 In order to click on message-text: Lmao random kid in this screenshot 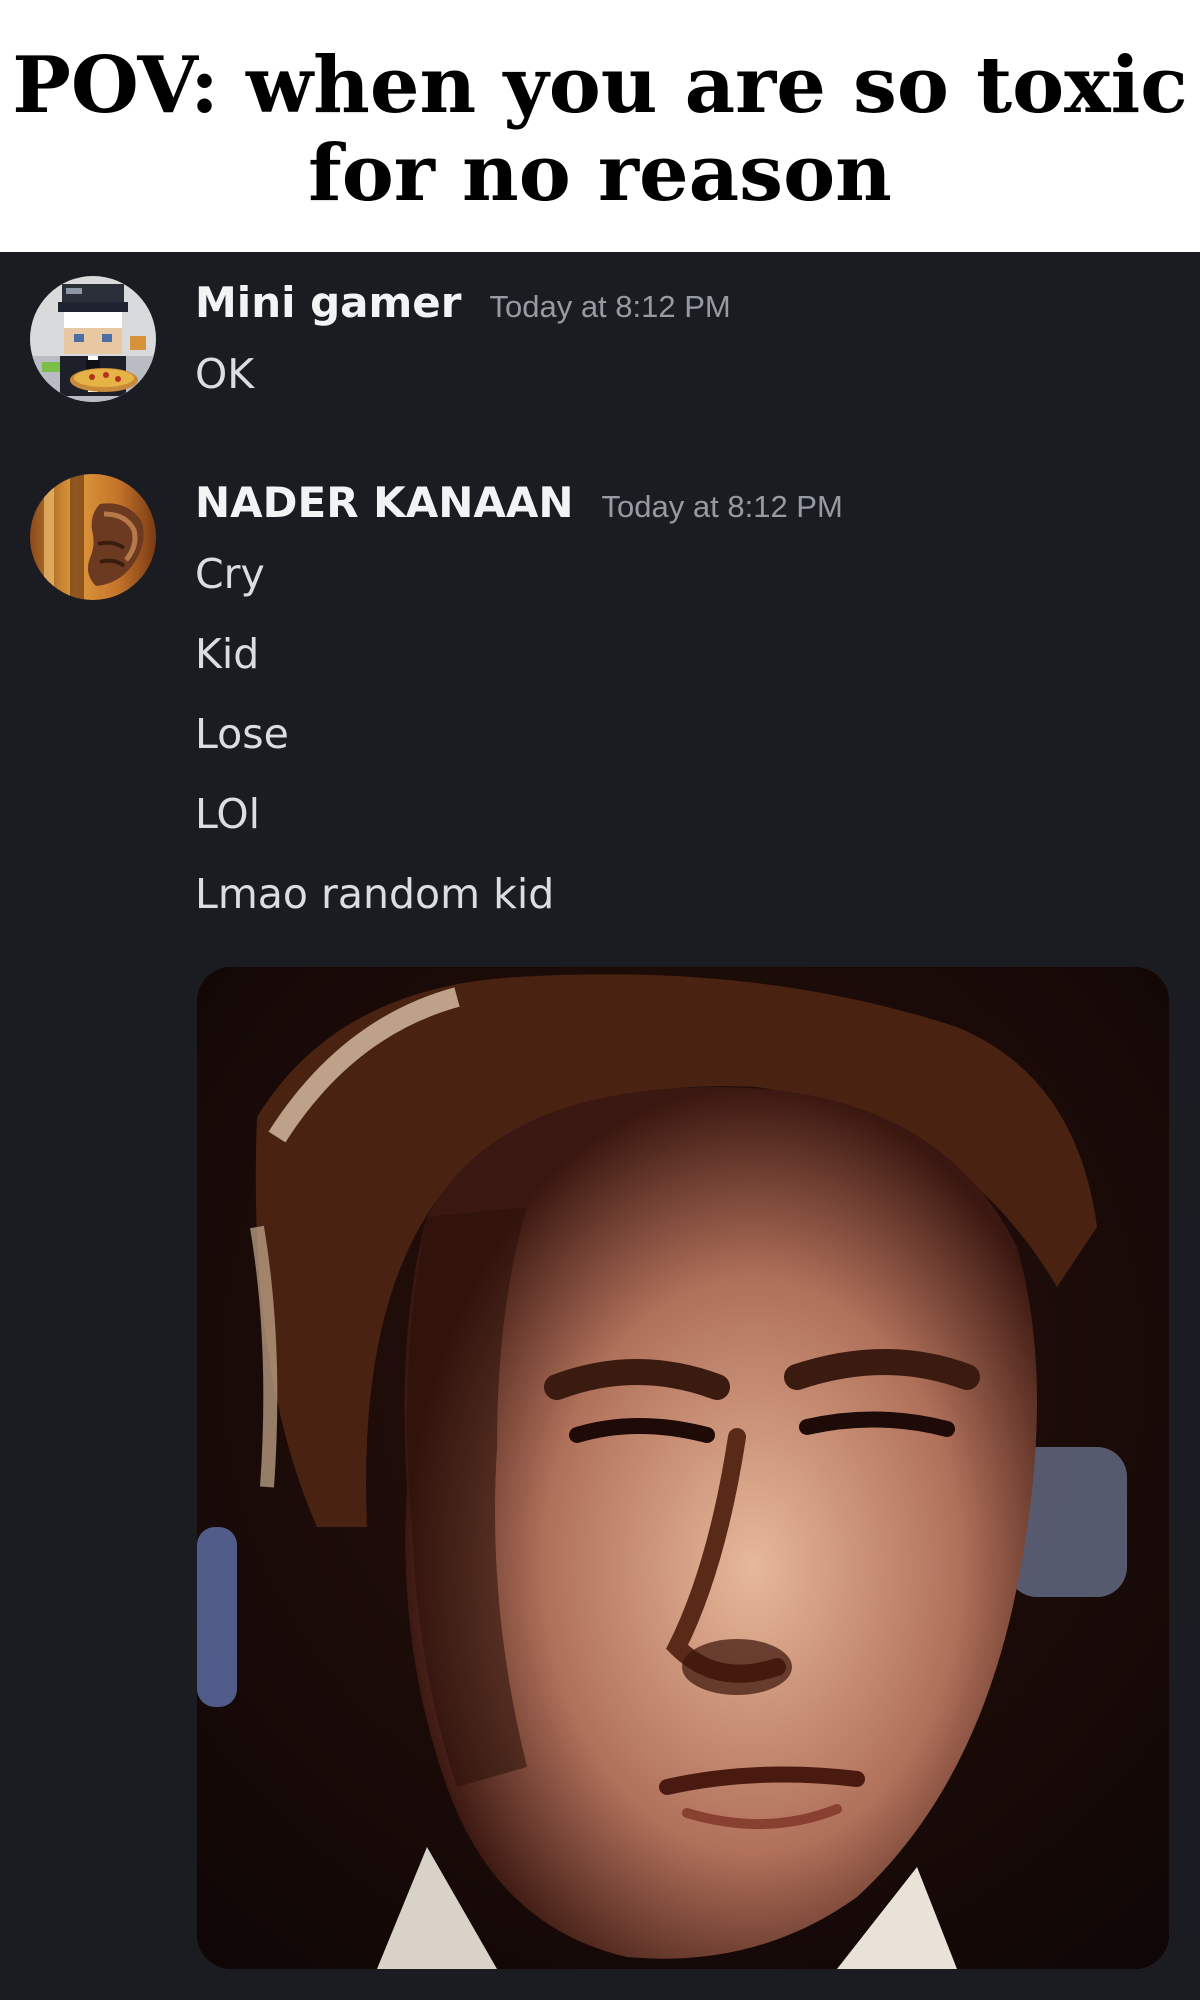, I will do `click(375, 894)`.